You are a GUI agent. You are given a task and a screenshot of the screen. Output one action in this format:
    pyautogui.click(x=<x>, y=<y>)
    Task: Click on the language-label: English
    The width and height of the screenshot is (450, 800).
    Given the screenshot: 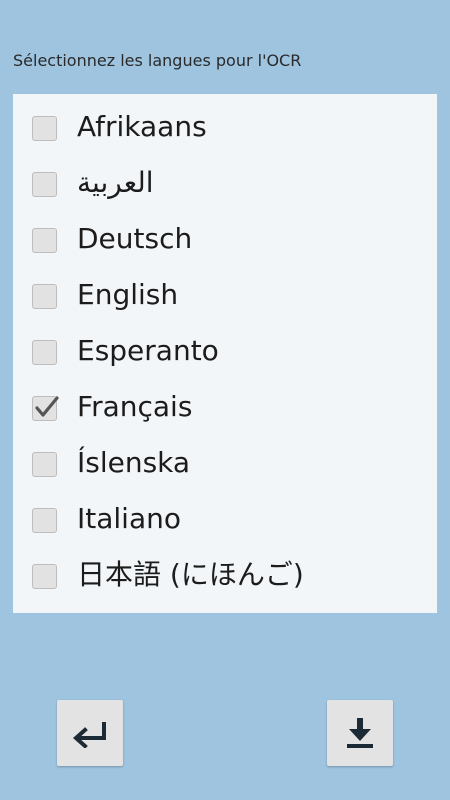 What is the action you would take?
    pyautogui.click(x=128, y=294)
    